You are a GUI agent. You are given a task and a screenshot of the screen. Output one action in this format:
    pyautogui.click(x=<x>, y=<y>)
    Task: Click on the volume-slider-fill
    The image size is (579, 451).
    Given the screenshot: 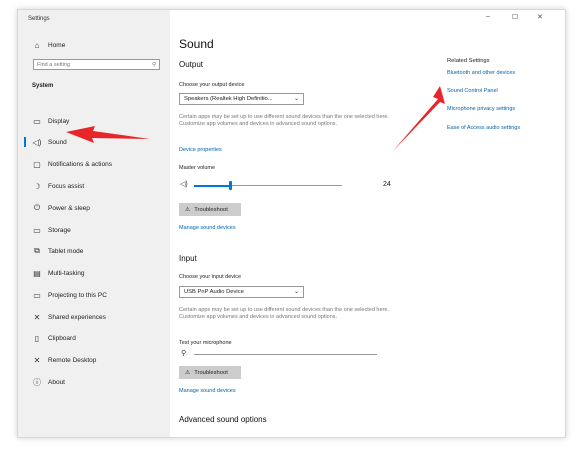 What is the action you would take?
    pyautogui.click(x=212, y=186)
    